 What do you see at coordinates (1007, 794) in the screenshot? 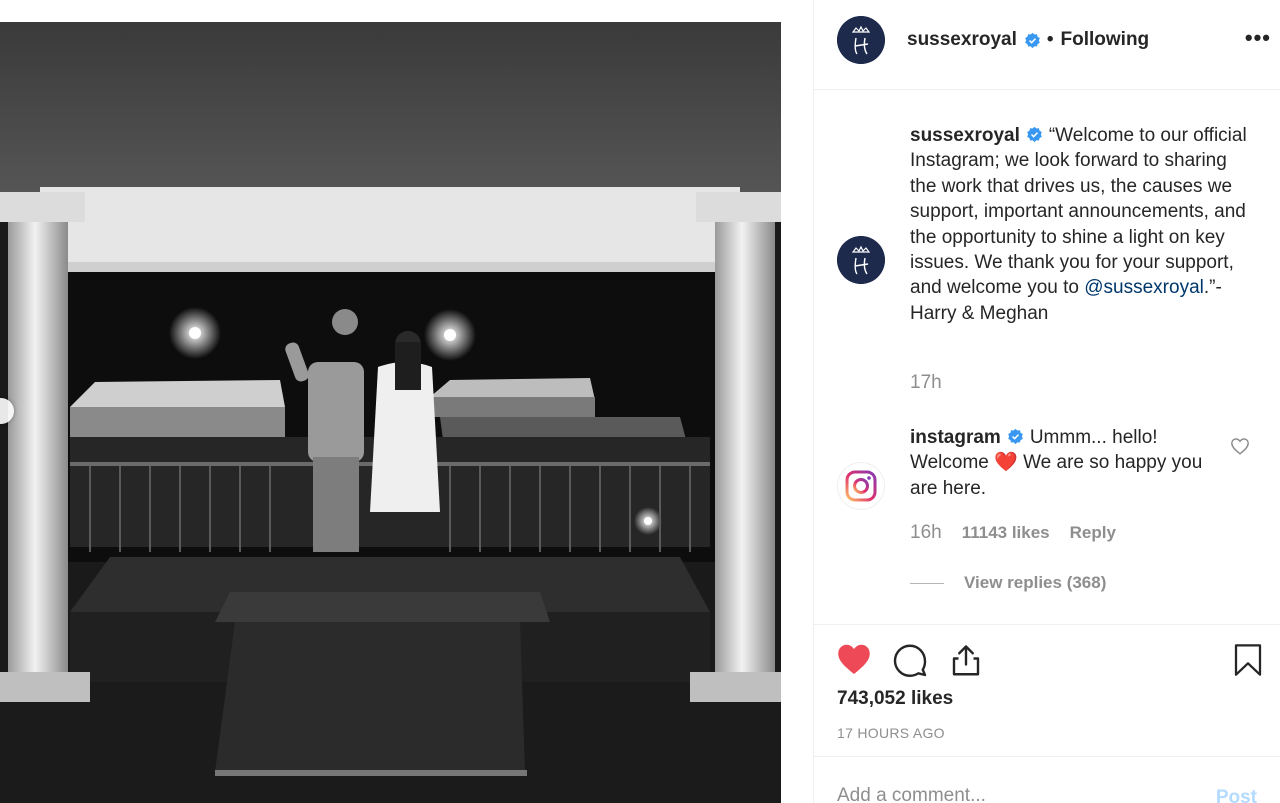
I see `comment-input` at bounding box center [1007, 794].